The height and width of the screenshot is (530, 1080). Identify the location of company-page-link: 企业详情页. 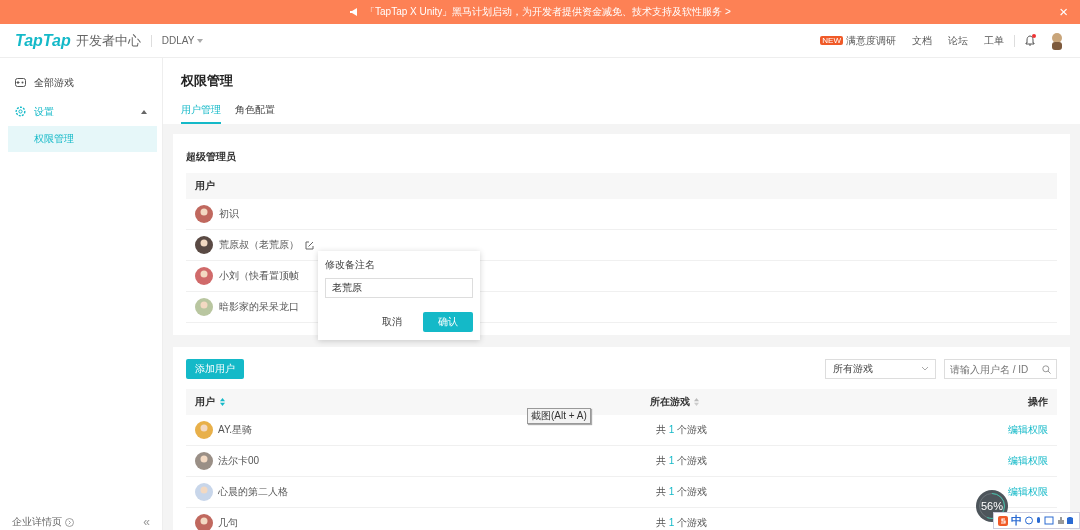
(43, 522).